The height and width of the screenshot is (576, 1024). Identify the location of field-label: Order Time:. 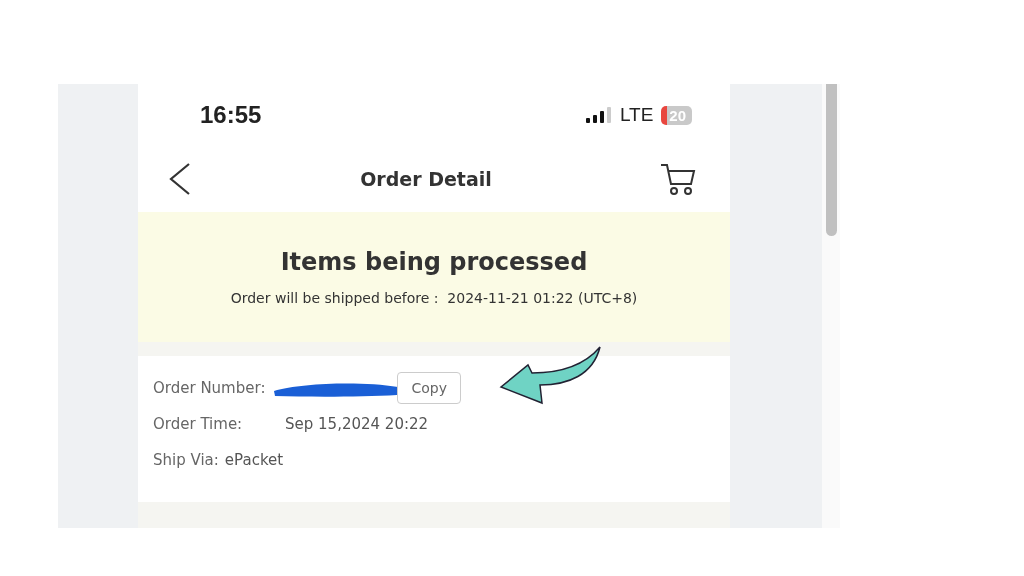
(198, 424).